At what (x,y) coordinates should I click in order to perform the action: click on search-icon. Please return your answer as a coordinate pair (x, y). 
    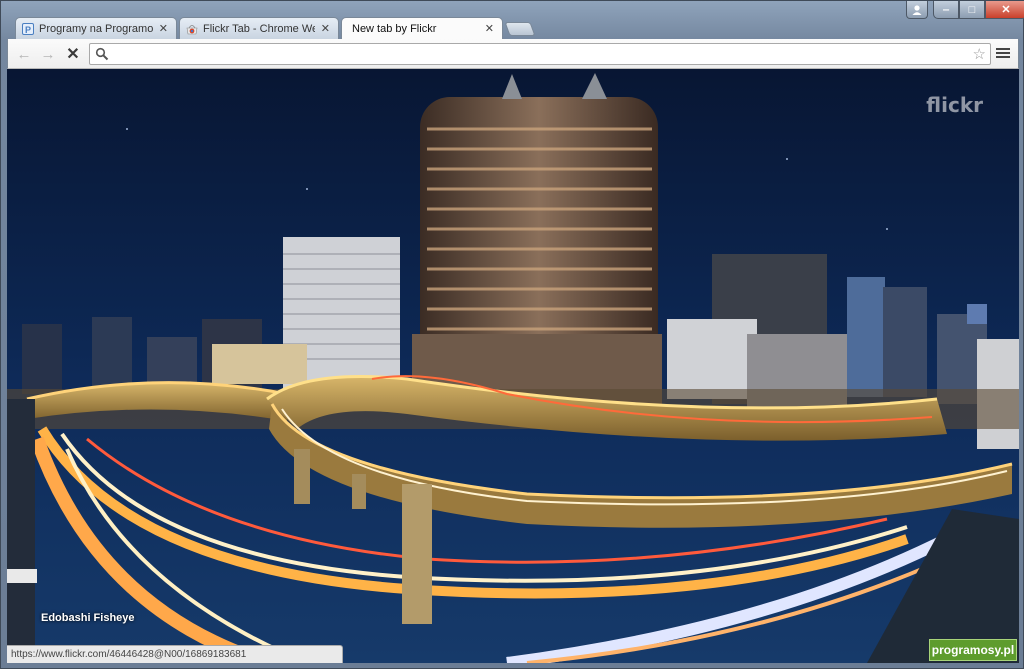
    Looking at the image, I should click on (102, 54).